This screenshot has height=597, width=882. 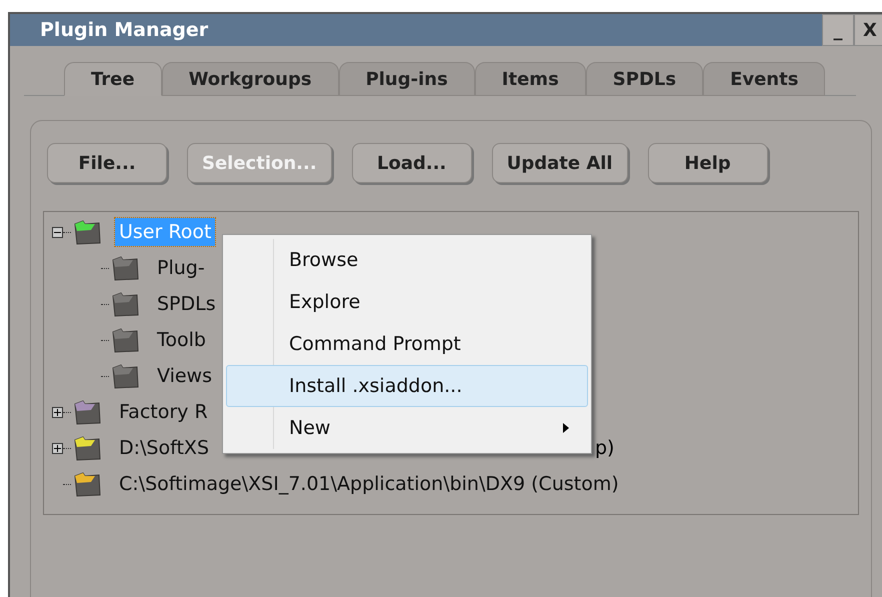 I want to click on tab: Tree, so click(x=113, y=79).